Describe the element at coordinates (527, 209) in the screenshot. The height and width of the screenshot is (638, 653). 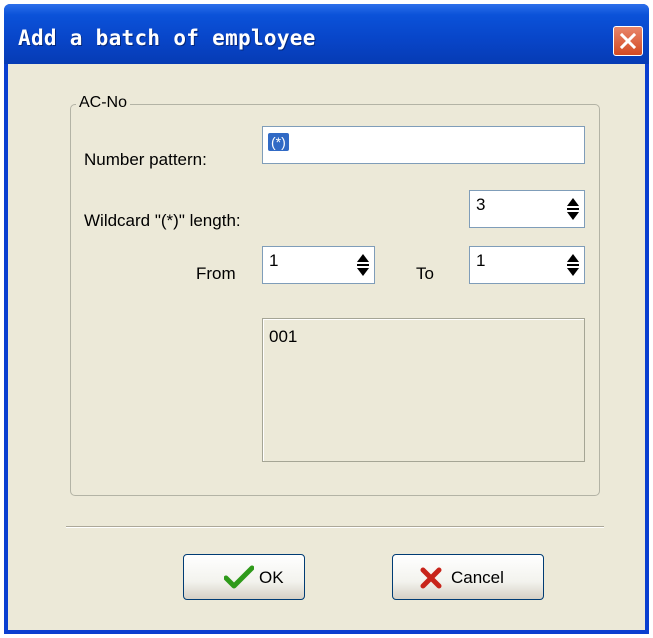
I see `wildcard-length-spinner: 3` at that location.